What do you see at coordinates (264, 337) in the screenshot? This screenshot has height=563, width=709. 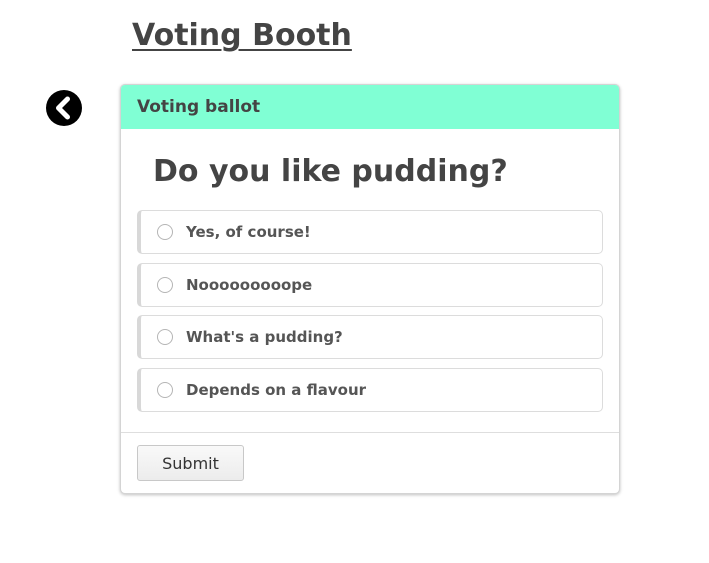 I see `option-label: What's a pudding?` at bounding box center [264, 337].